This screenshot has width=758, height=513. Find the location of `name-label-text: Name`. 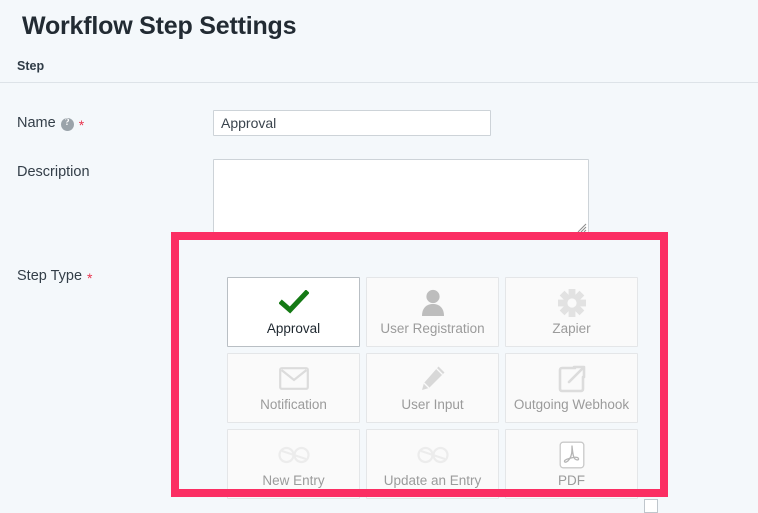

name-label-text: Name is located at coordinates (36, 123).